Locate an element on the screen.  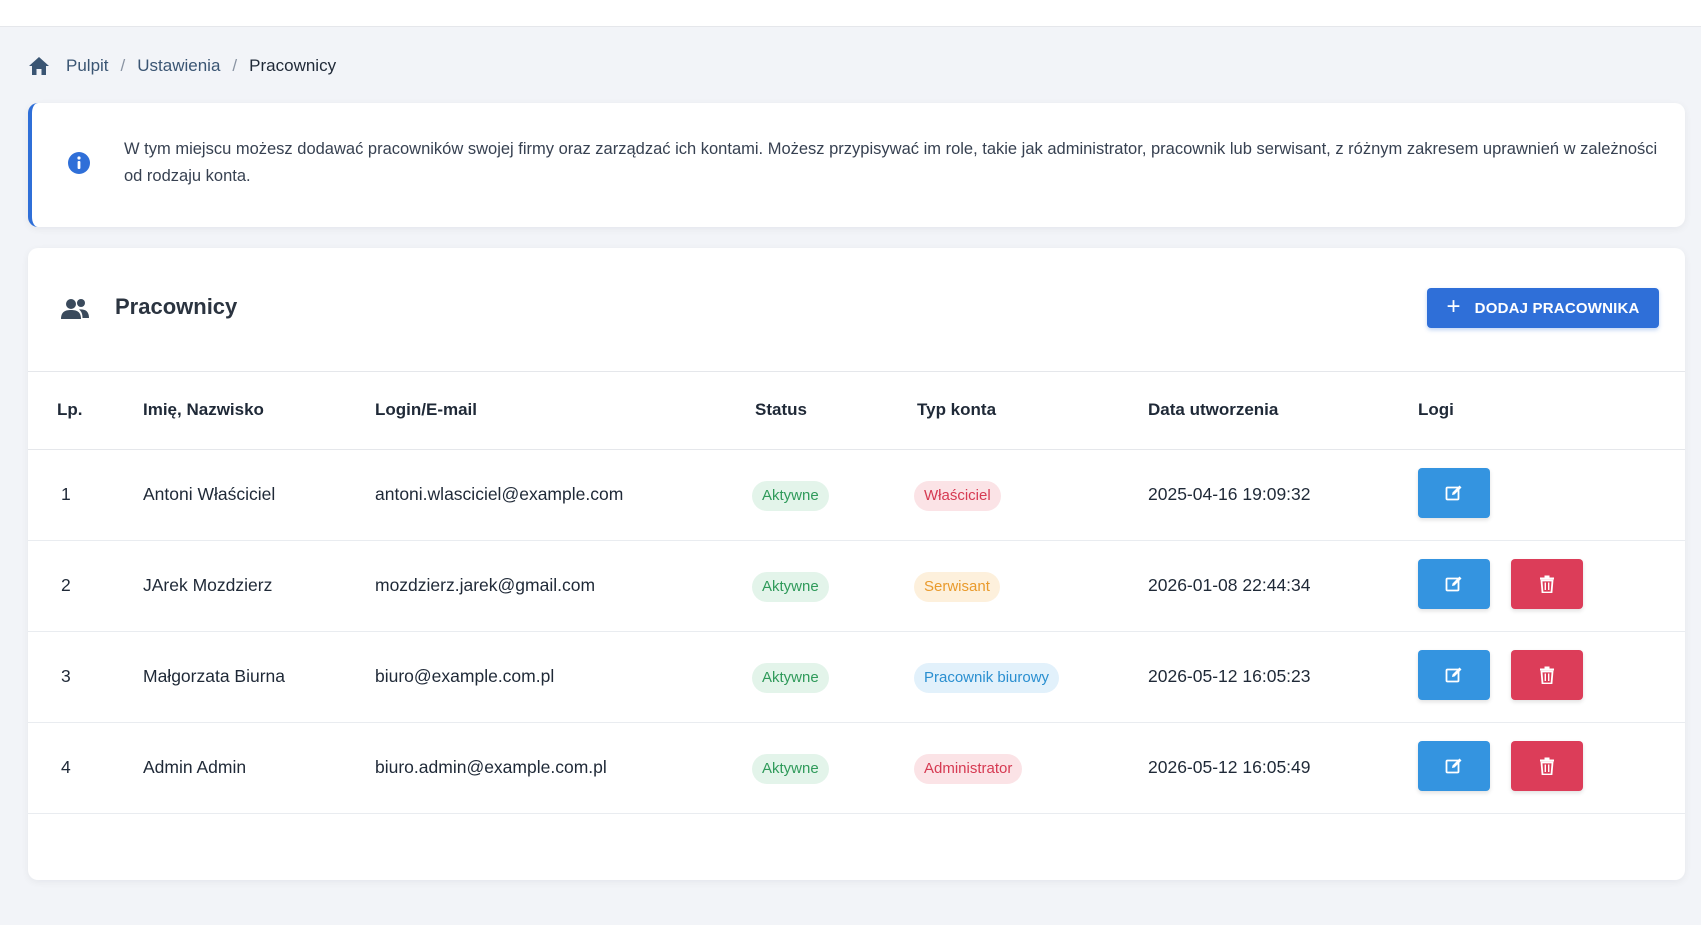
row-email: biuro@example.com.pl is located at coordinates (465, 676).